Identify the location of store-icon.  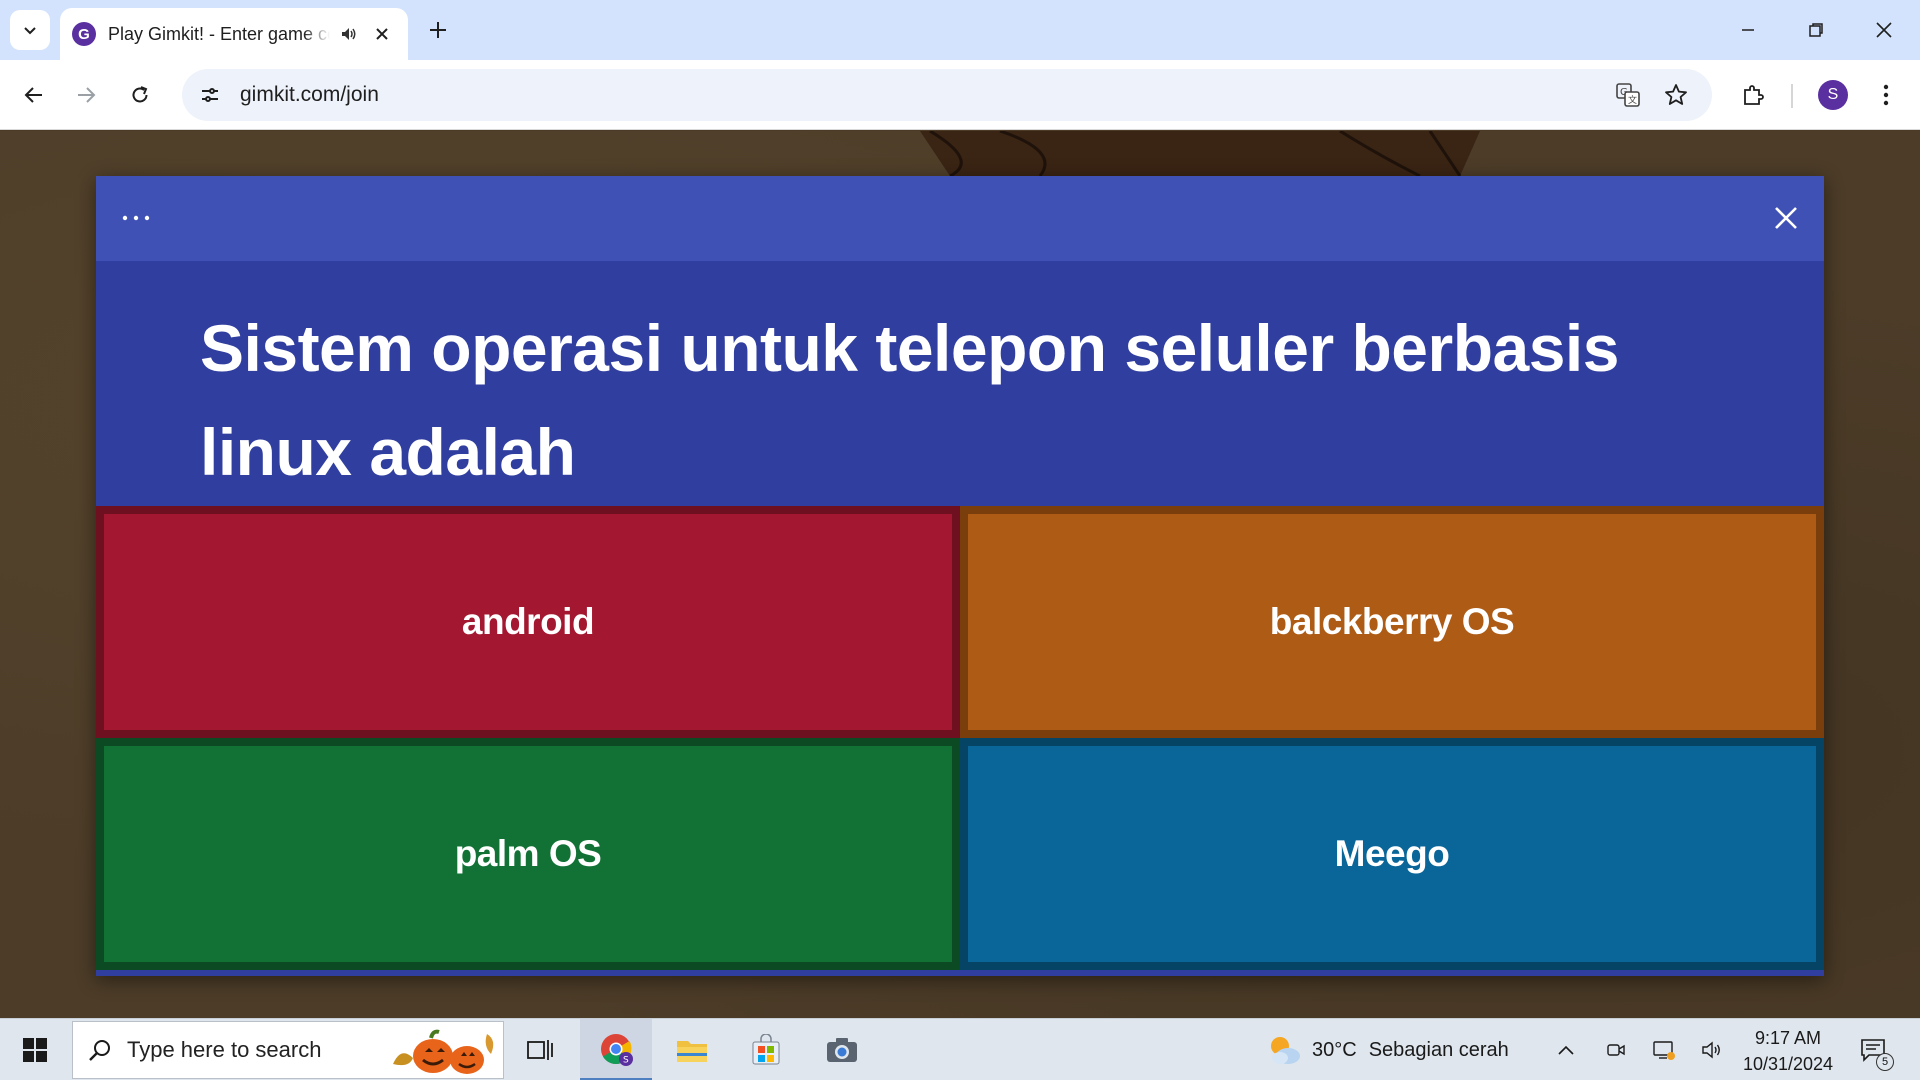
(766, 1049).